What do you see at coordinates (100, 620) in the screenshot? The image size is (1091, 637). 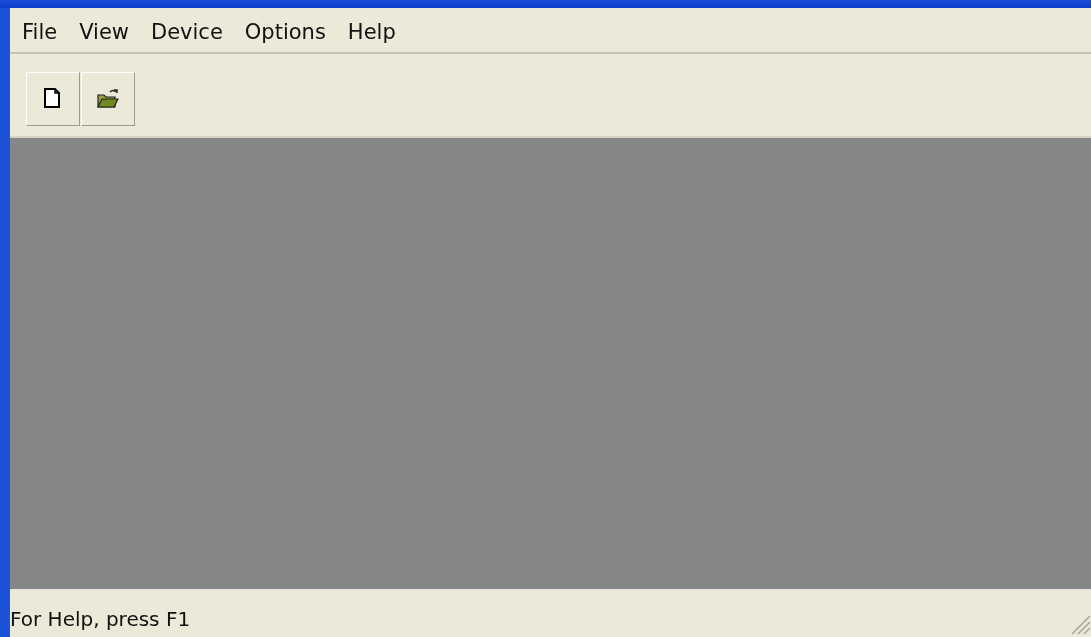 I see `status-text: For Help, press F1` at bounding box center [100, 620].